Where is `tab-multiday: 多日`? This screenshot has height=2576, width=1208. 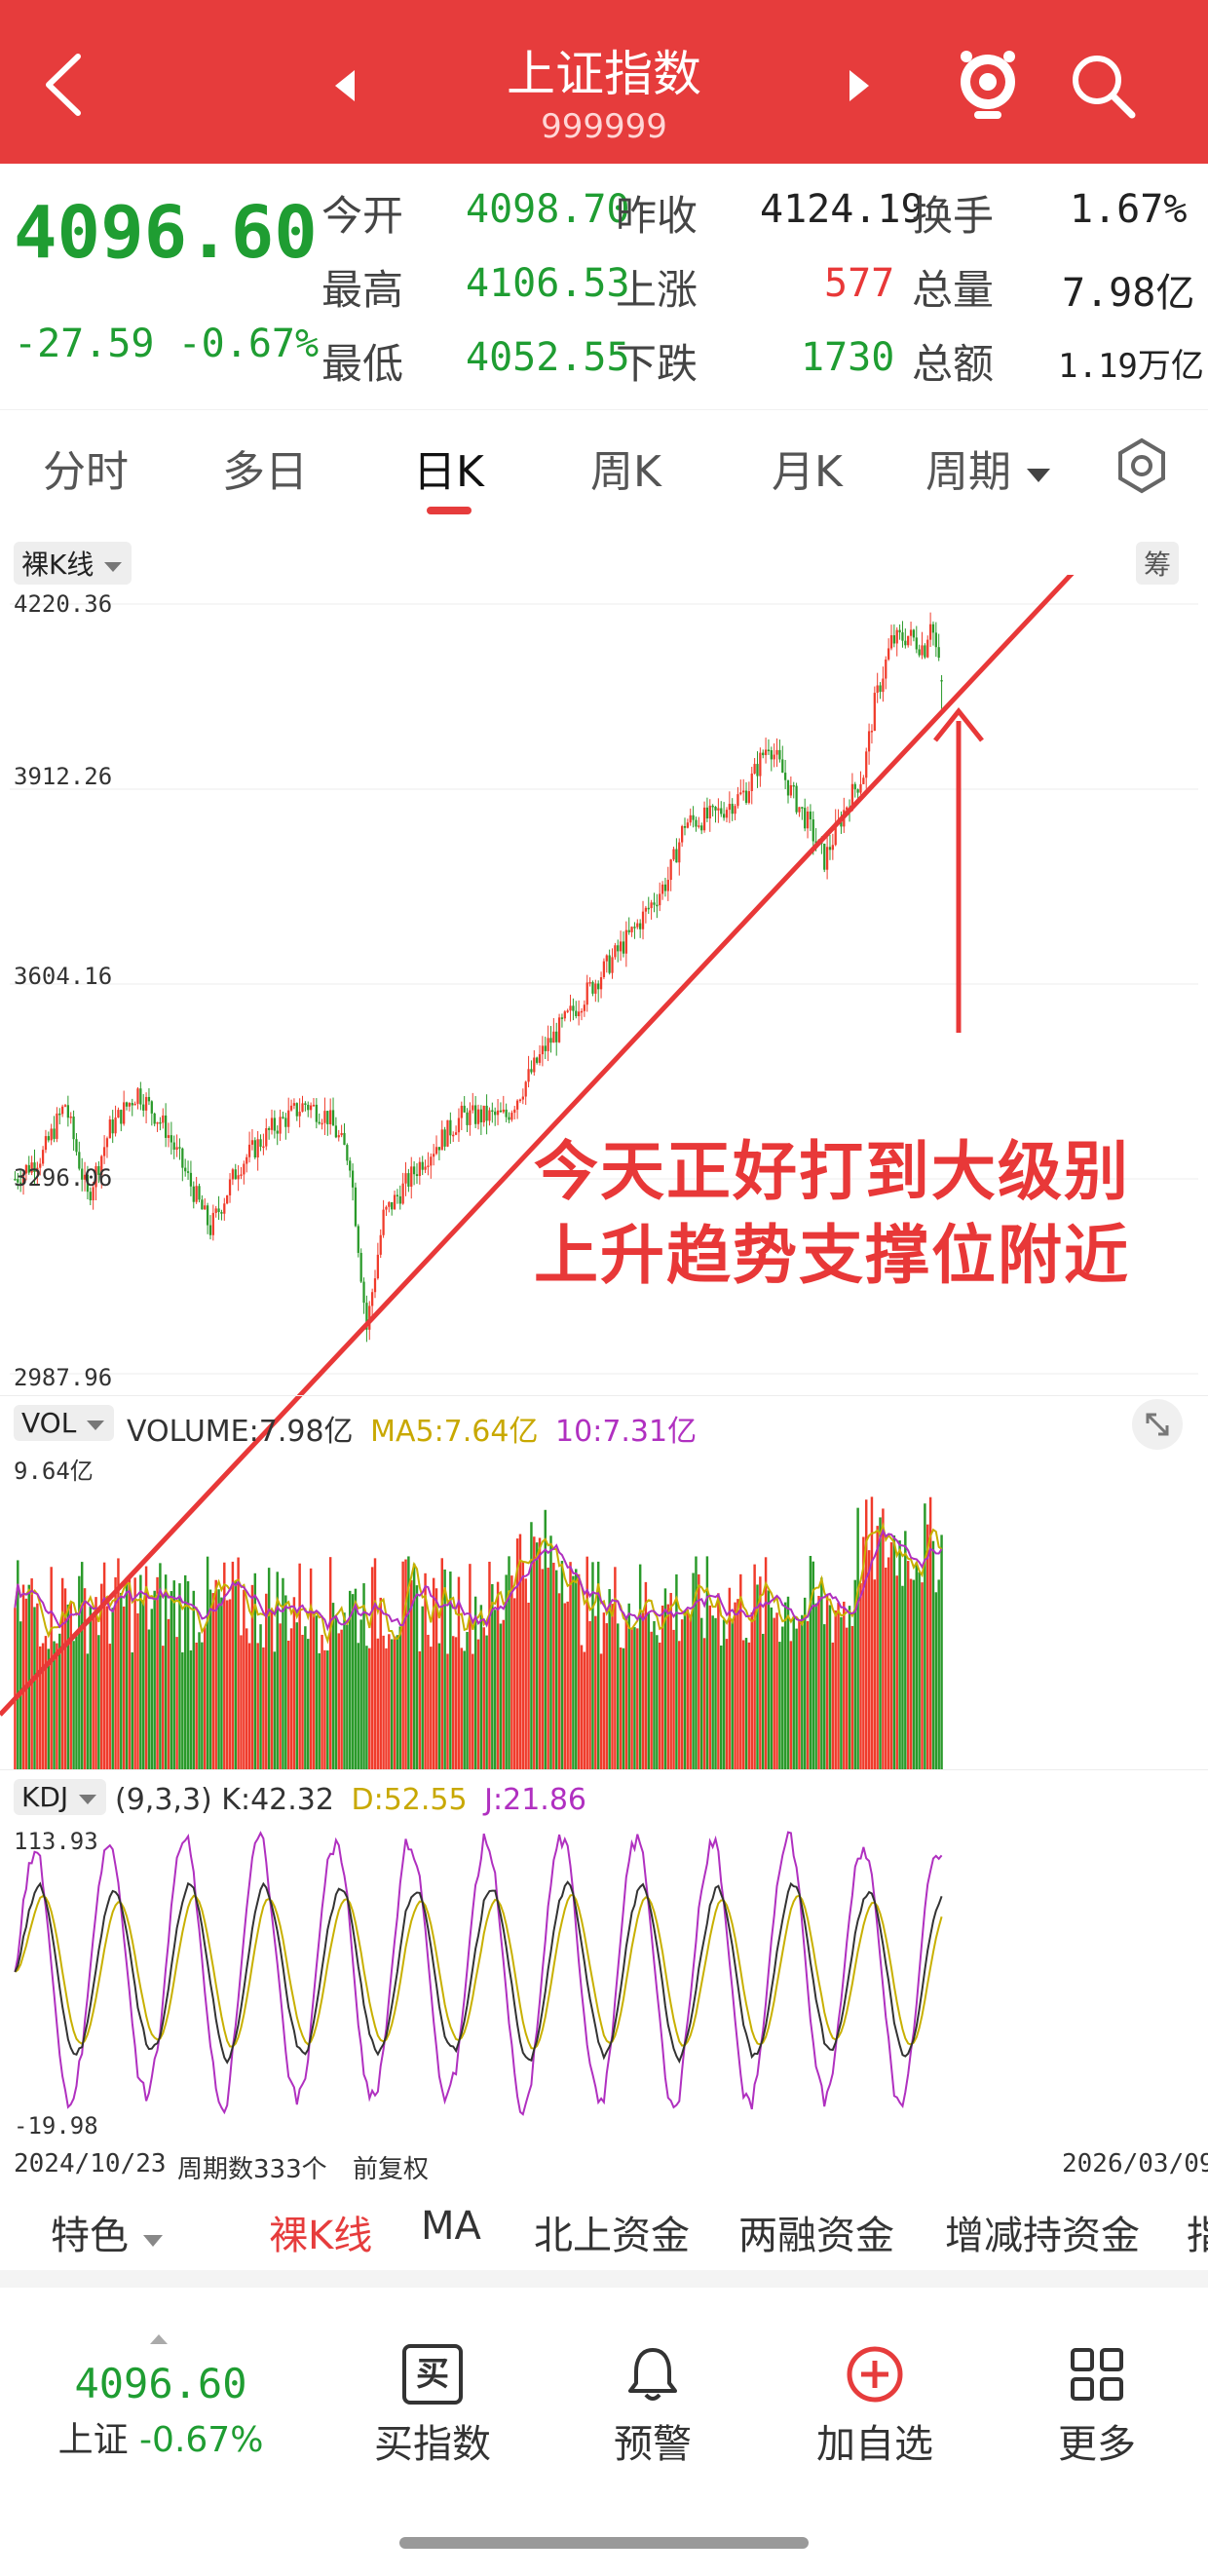 tab-multiday: 多日 is located at coordinates (265, 467).